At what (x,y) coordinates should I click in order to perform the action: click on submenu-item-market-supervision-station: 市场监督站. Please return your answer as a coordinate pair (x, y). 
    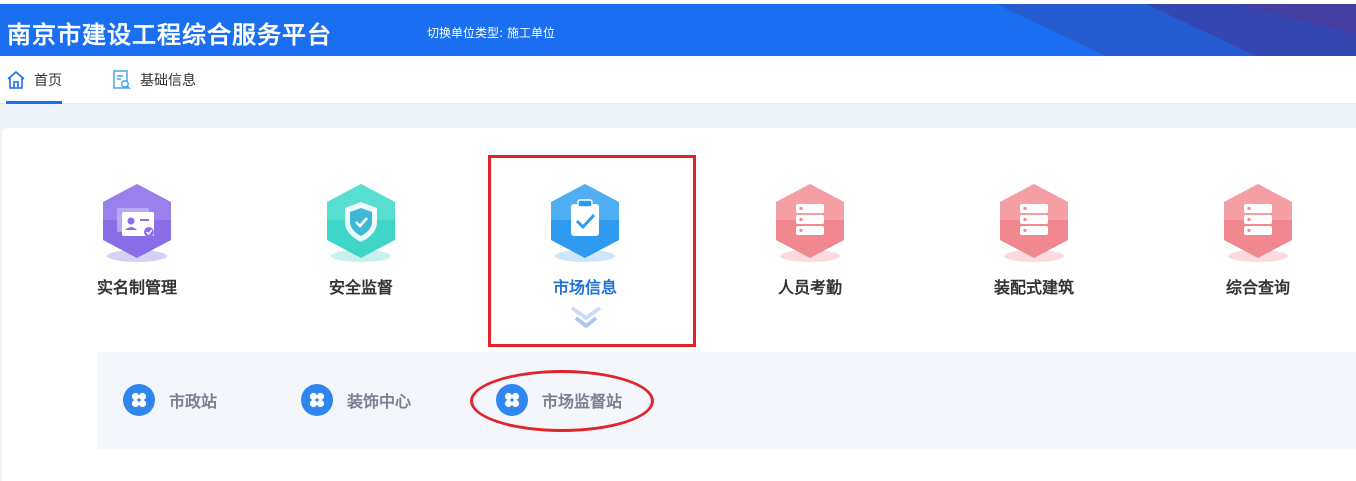
    Looking at the image, I should click on (559, 400).